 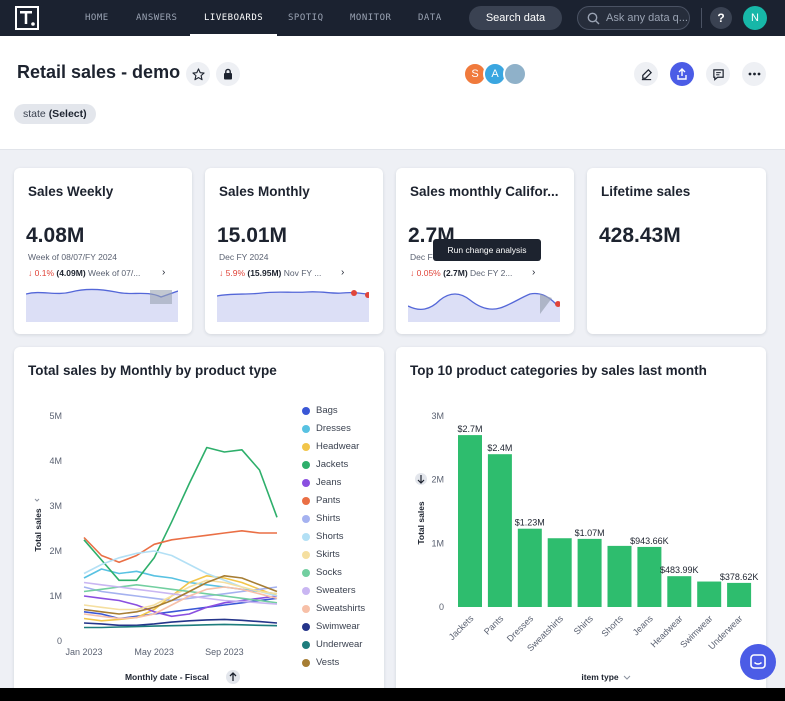 I want to click on x-tick-label: Shirts, so click(x=584, y=625).